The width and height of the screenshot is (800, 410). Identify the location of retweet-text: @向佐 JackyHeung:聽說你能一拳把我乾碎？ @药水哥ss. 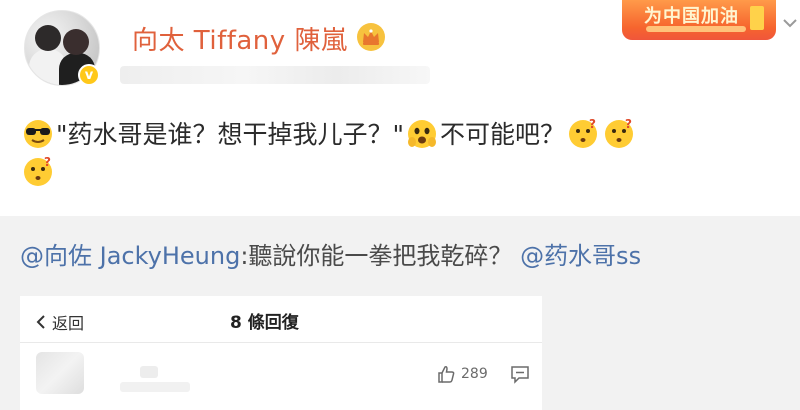
(330, 253).